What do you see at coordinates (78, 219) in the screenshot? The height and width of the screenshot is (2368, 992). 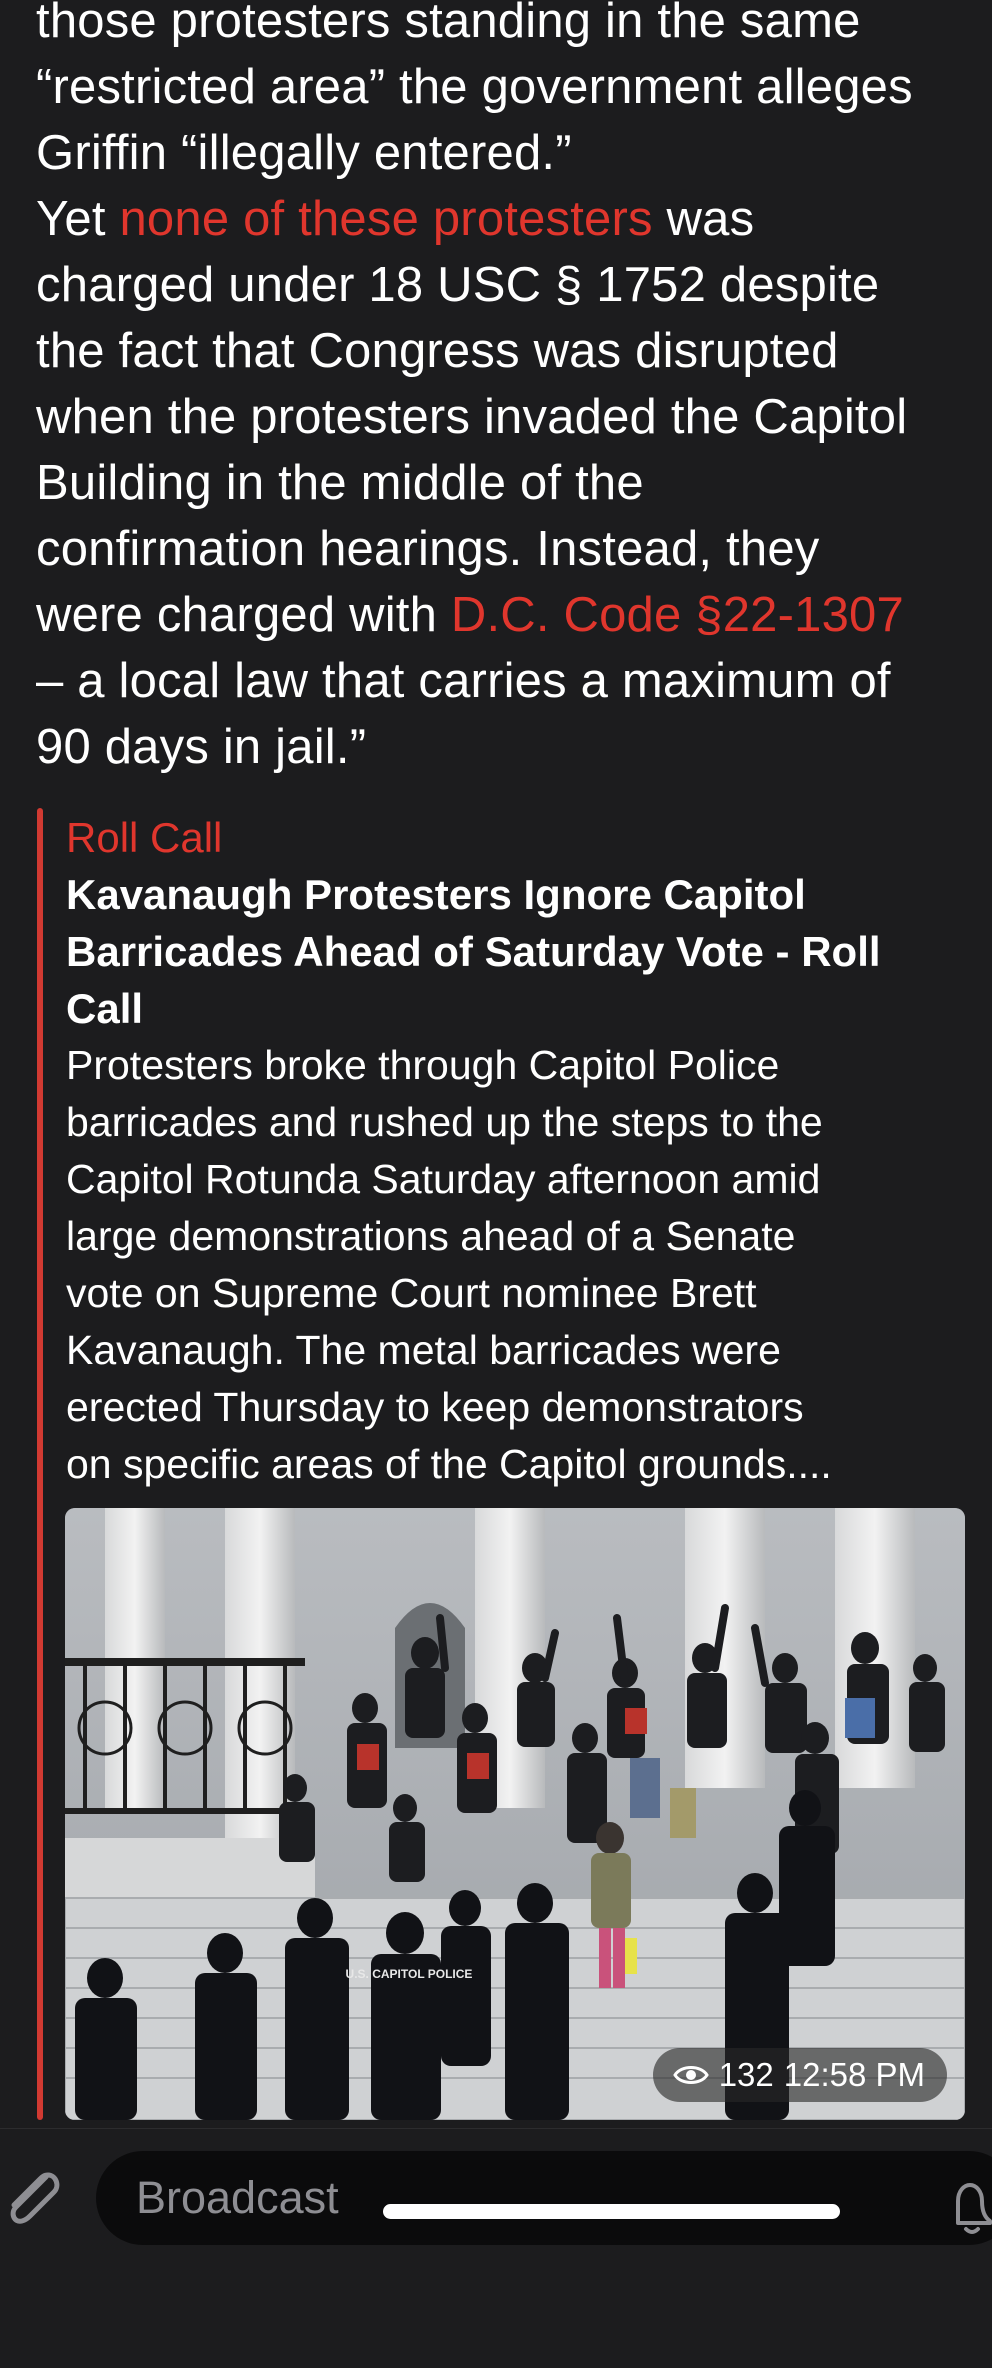 I see `message-text-fragment: Yet` at bounding box center [78, 219].